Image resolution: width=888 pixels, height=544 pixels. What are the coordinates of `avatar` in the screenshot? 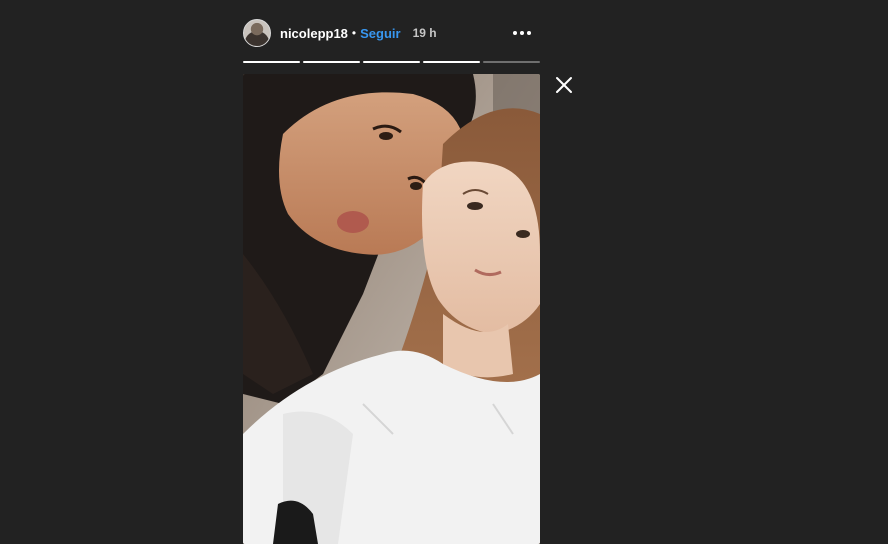 It's located at (257, 33).